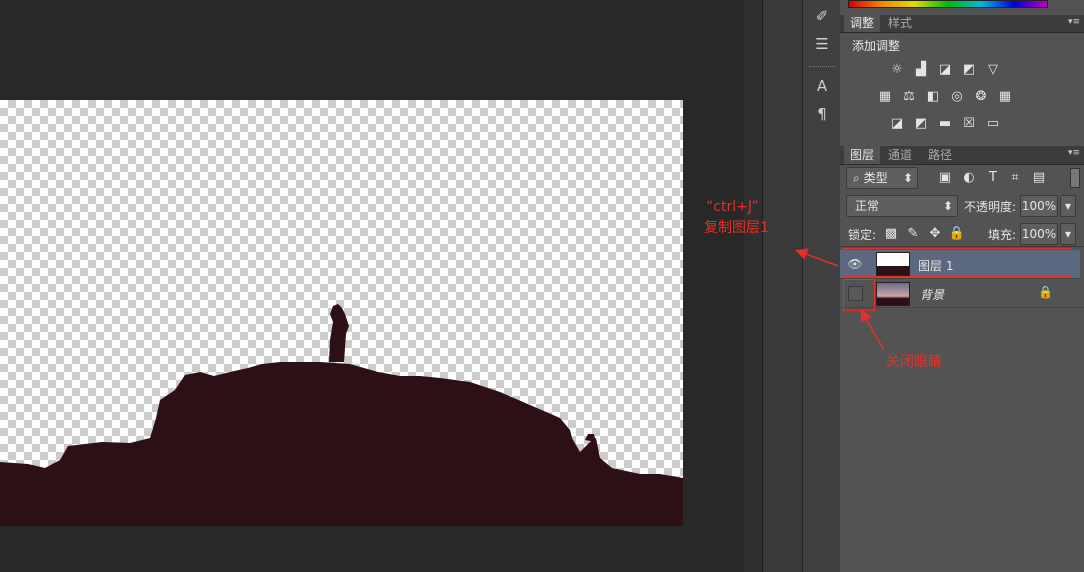  What do you see at coordinates (872, 330) in the screenshot?
I see `arrow-to-eye` at bounding box center [872, 330].